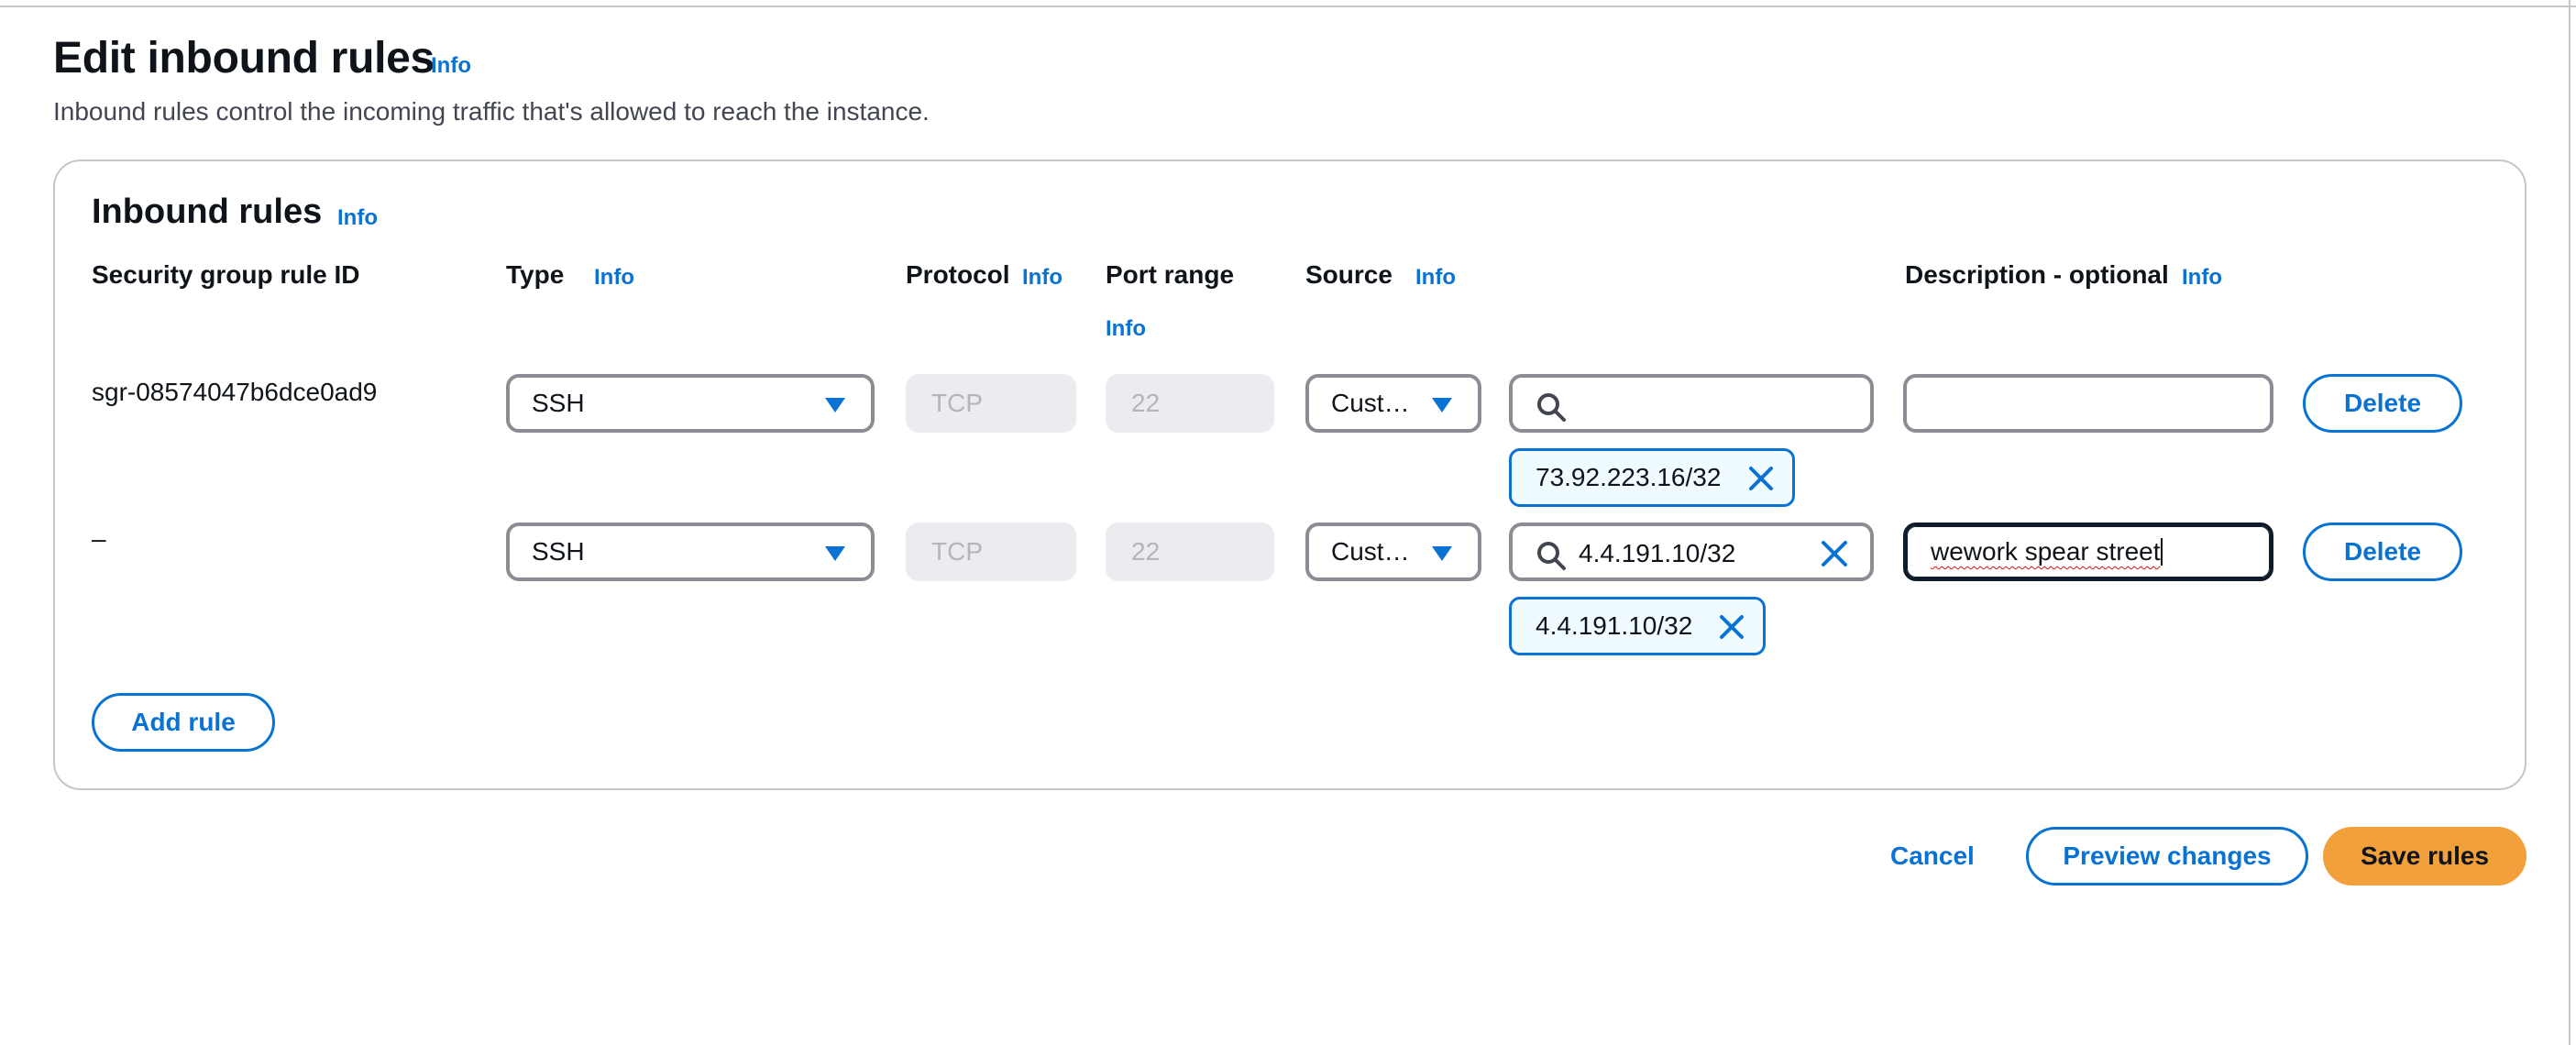  Describe the element at coordinates (1042, 278) in the screenshot. I see `protocol-info-link: Info` at that location.